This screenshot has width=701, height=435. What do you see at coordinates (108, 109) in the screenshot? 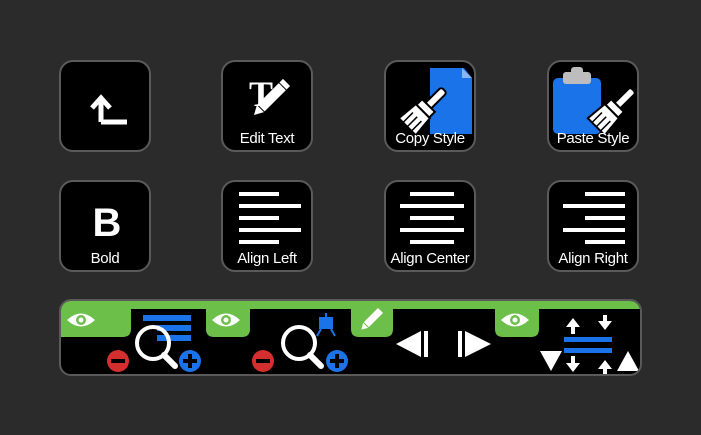
I see `corner-up-arrow-icon` at bounding box center [108, 109].